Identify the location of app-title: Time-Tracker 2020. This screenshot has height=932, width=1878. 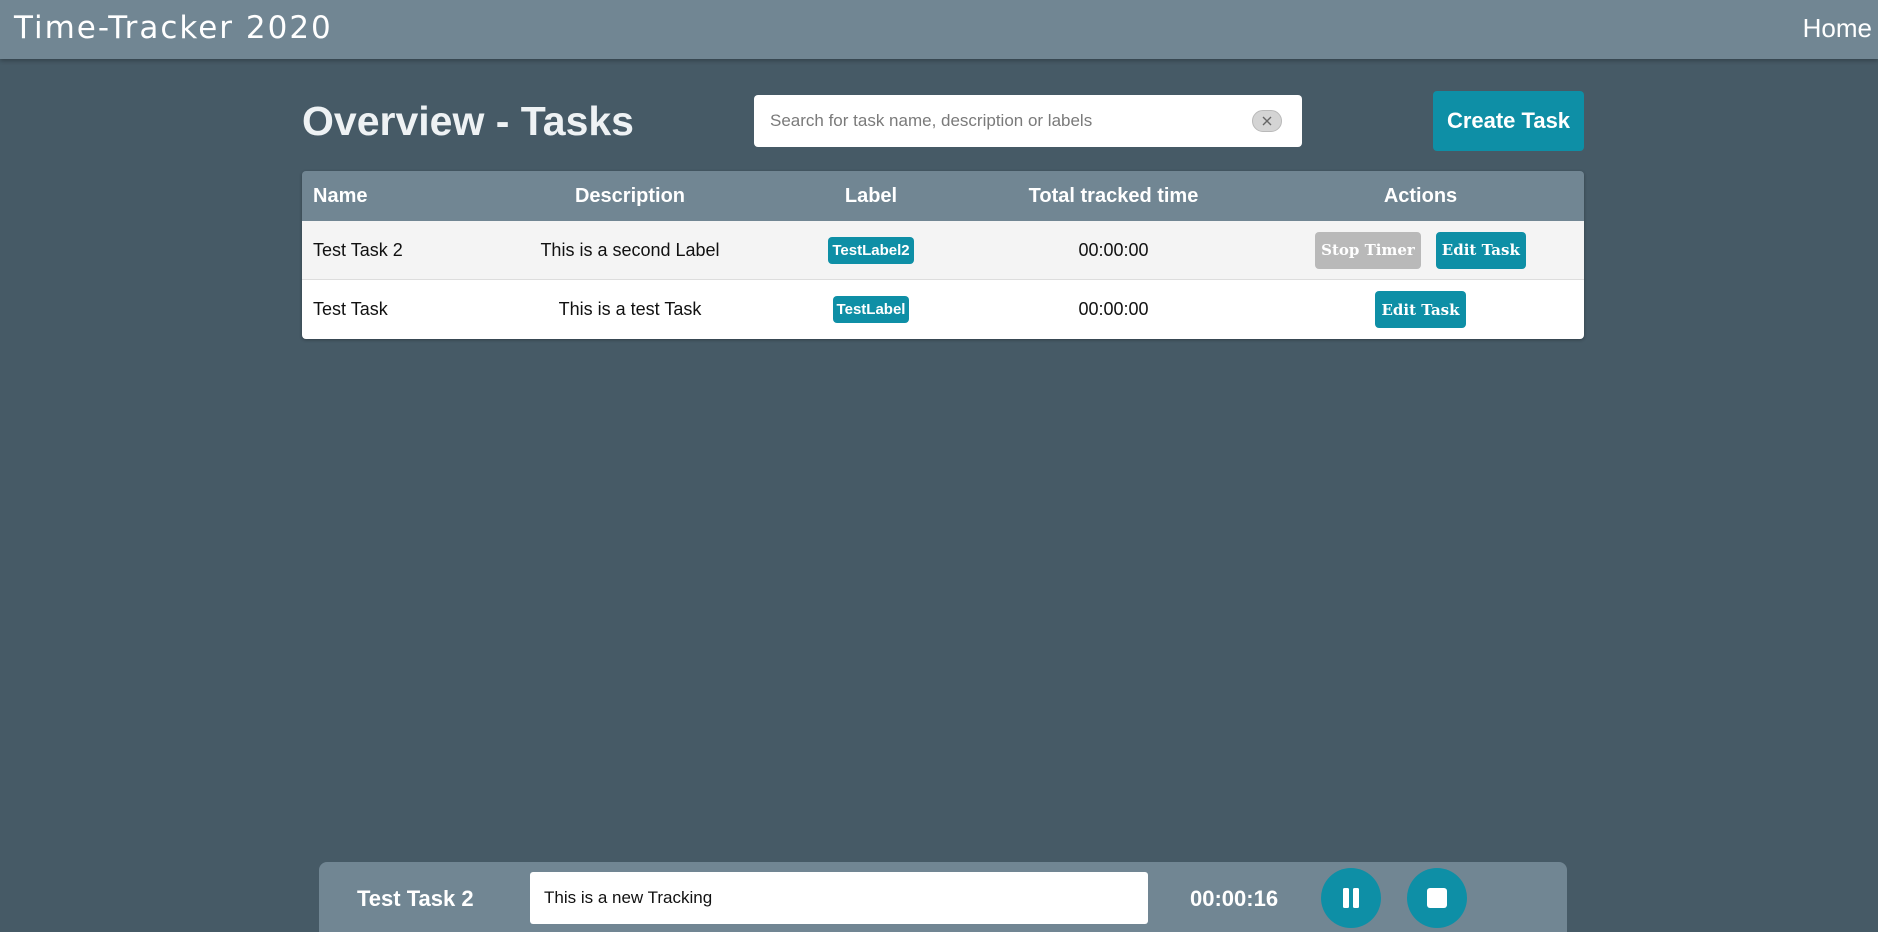
(173, 28).